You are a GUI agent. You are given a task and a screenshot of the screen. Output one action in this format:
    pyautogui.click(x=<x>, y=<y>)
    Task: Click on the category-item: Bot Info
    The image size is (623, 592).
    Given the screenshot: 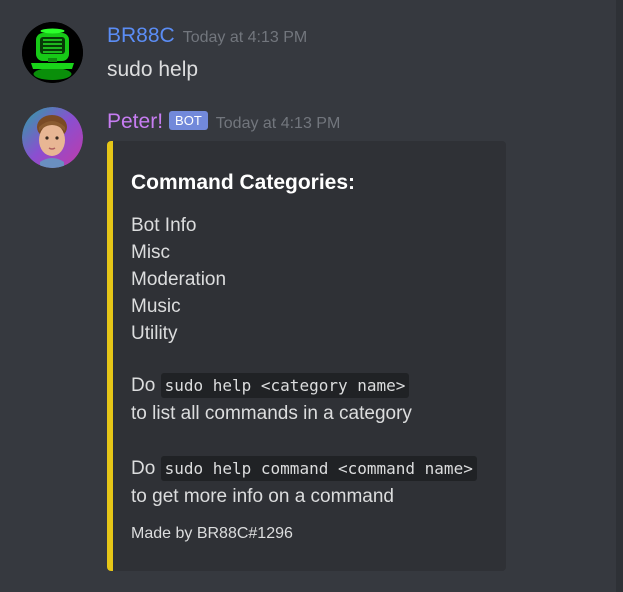 What is the action you would take?
    pyautogui.click(x=164, y=225)
    